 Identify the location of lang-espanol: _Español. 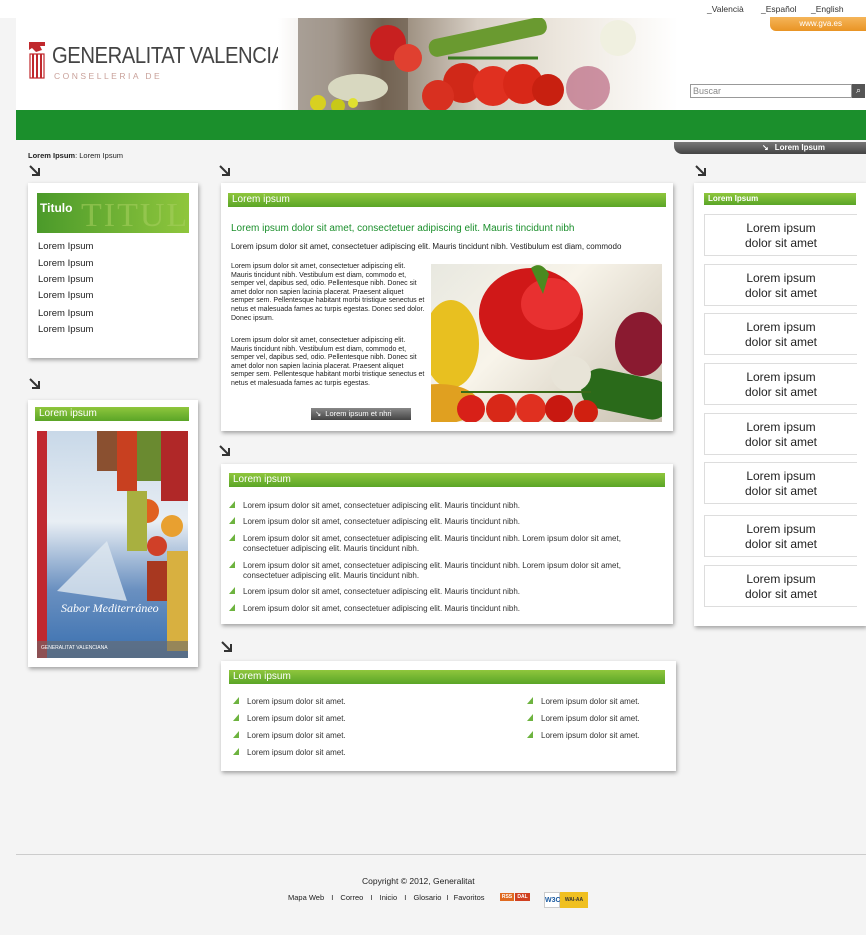
(778, 9).